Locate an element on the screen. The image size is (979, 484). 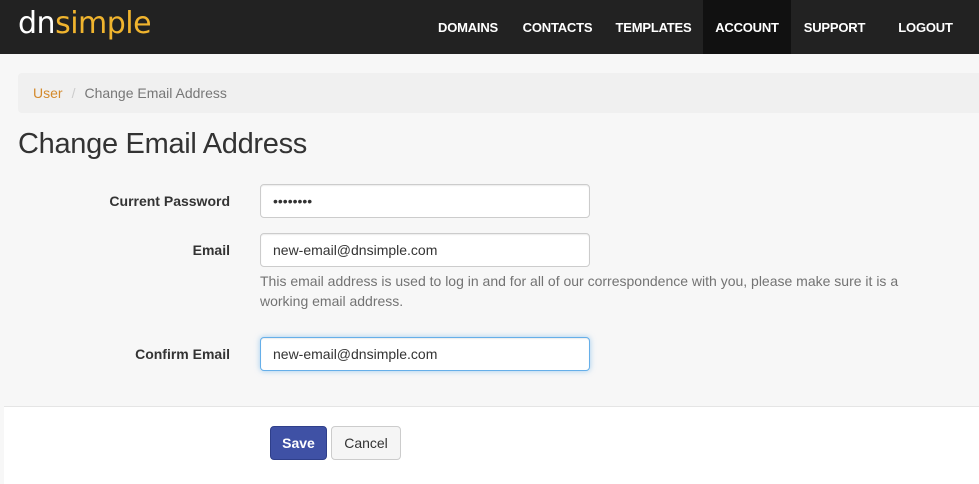
cancel-button: Cancel is located at coordinates (366, 443).